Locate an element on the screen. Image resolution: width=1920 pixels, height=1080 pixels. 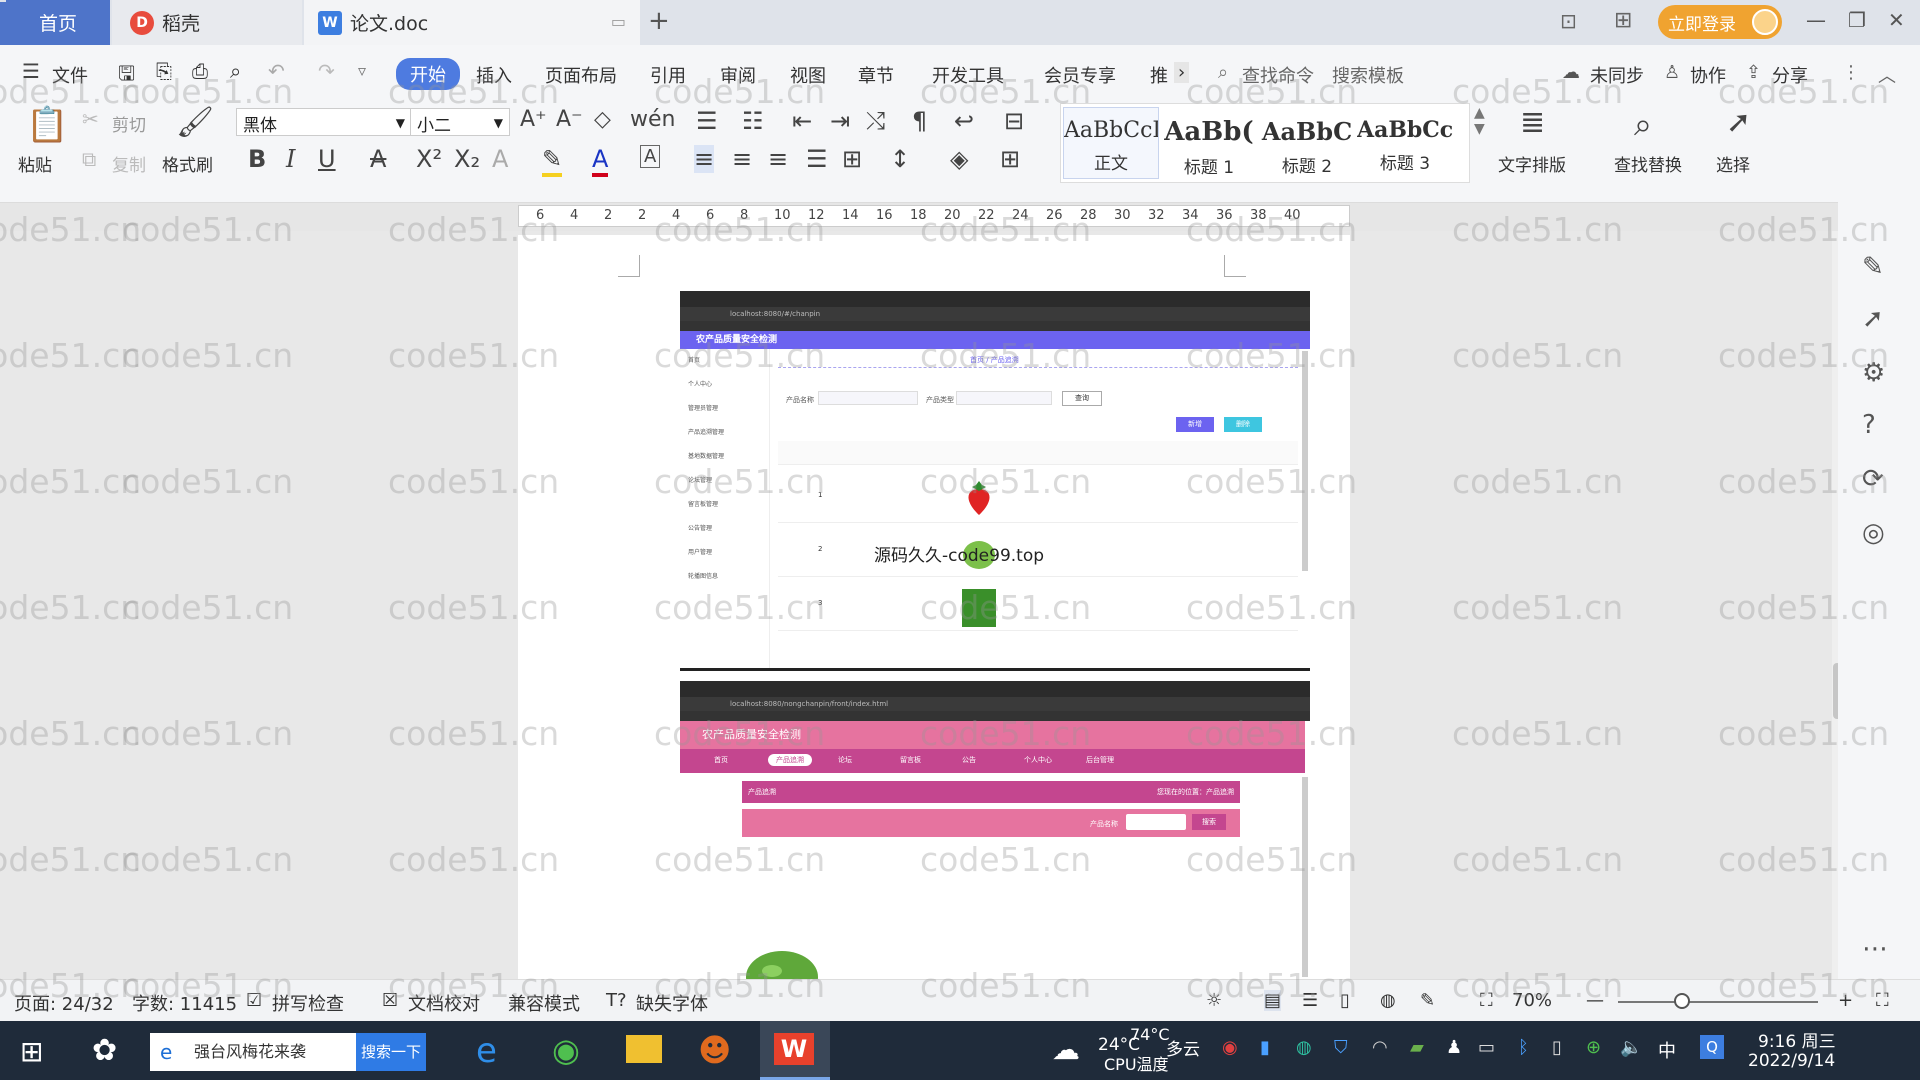
style-heading1: AaBb(标题 1 is located at coordinates (1209, 143).